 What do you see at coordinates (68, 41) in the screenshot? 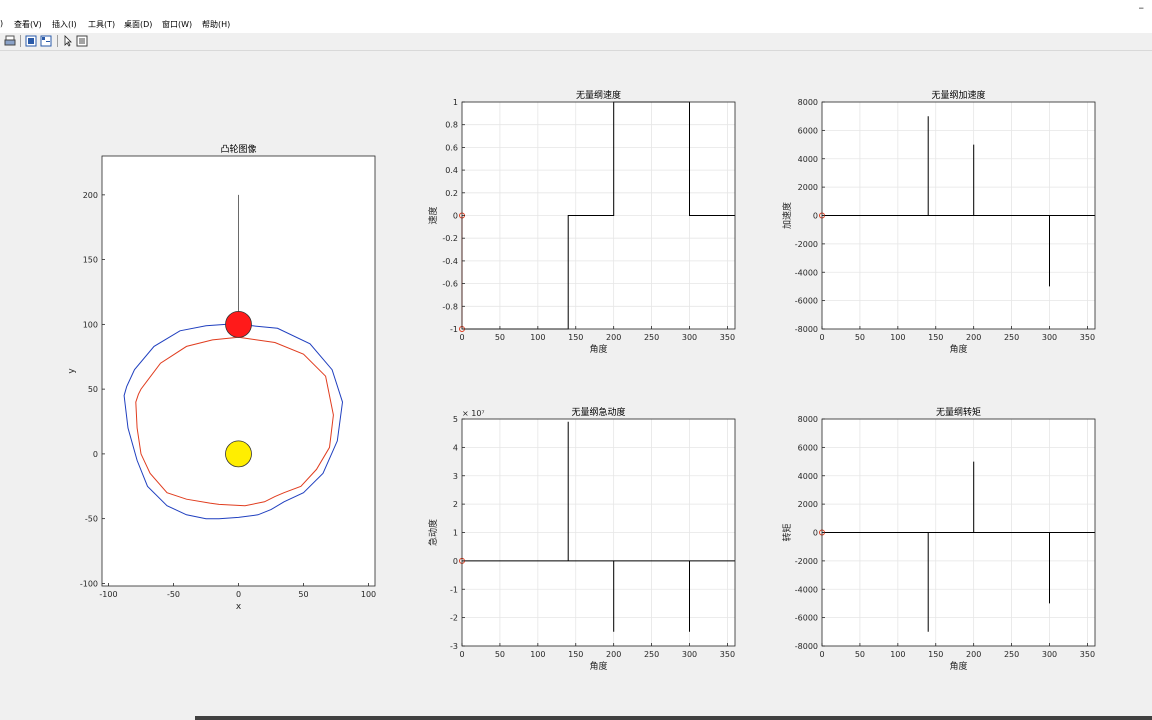
I see `select-pointer-icon` at bounding box center [68, 41].